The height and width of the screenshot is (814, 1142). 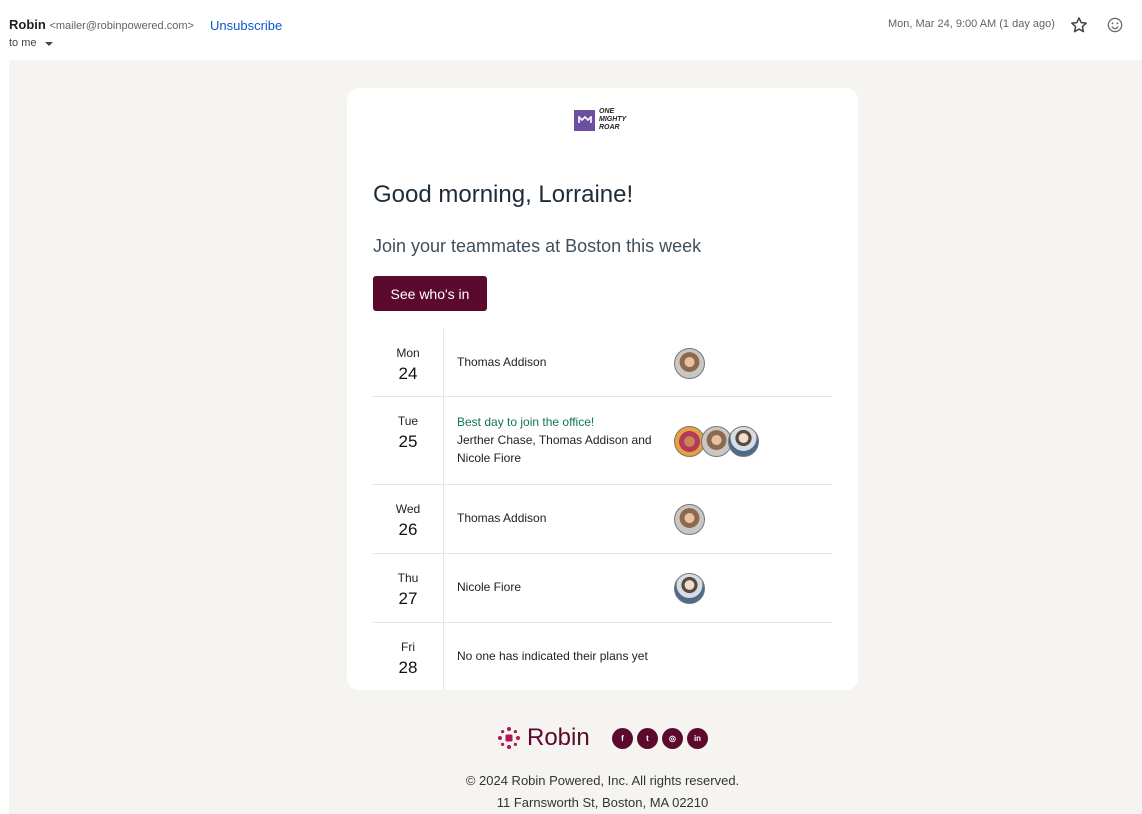 I want to click on schedule-row-mon: Mon 24 Thomas Addison, so click(x=602, y=363).